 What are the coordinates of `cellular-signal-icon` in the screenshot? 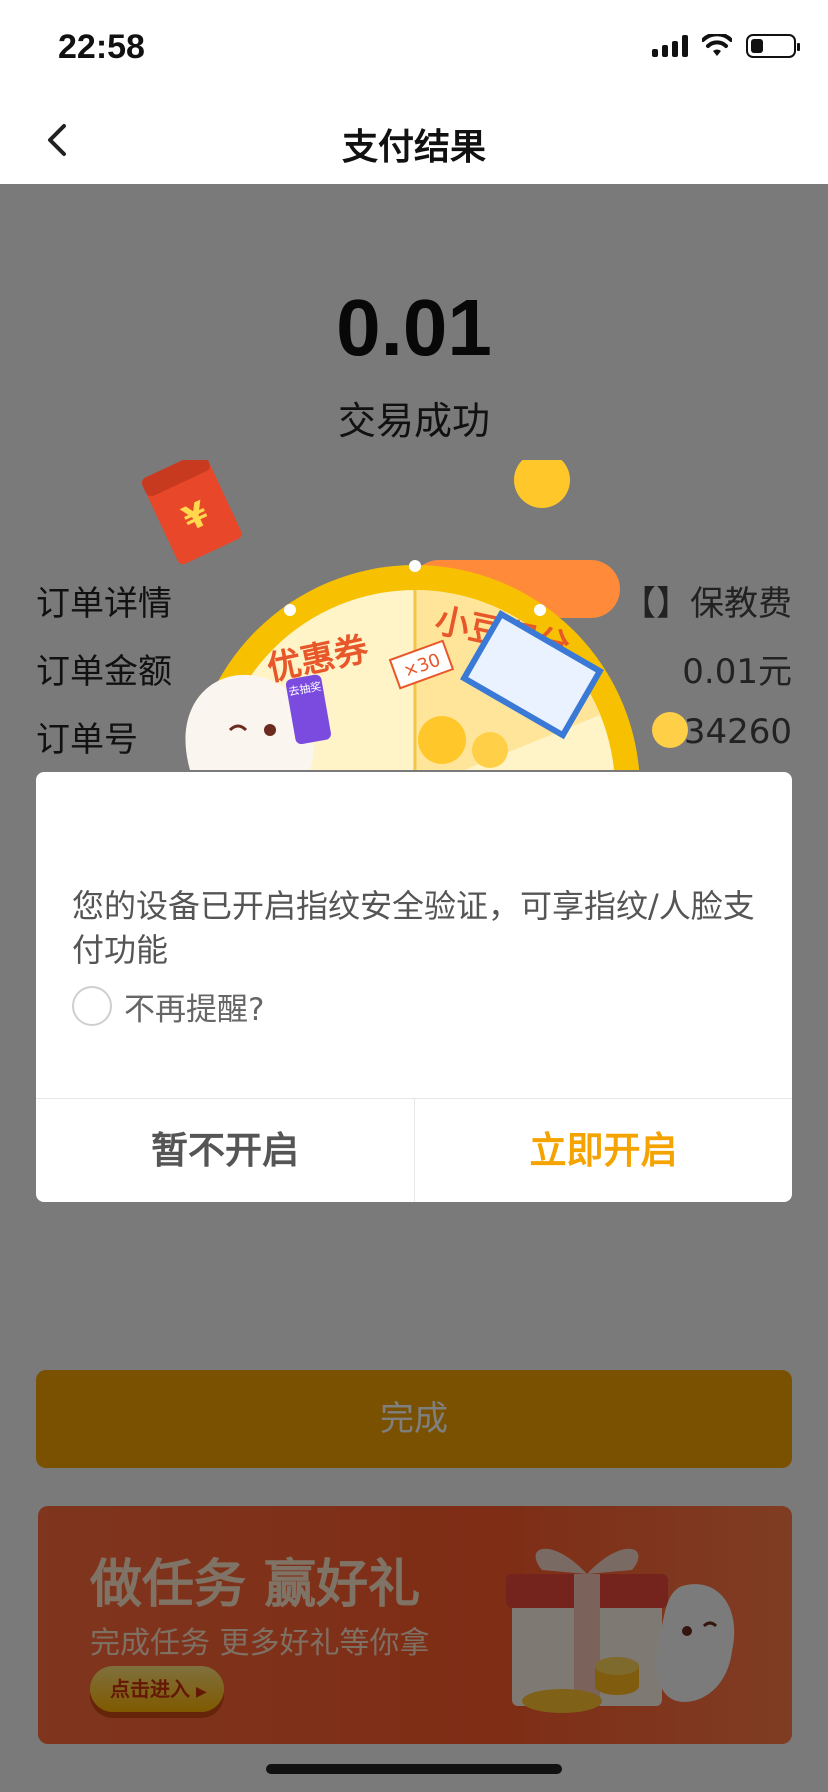 It's located at (670, 46).